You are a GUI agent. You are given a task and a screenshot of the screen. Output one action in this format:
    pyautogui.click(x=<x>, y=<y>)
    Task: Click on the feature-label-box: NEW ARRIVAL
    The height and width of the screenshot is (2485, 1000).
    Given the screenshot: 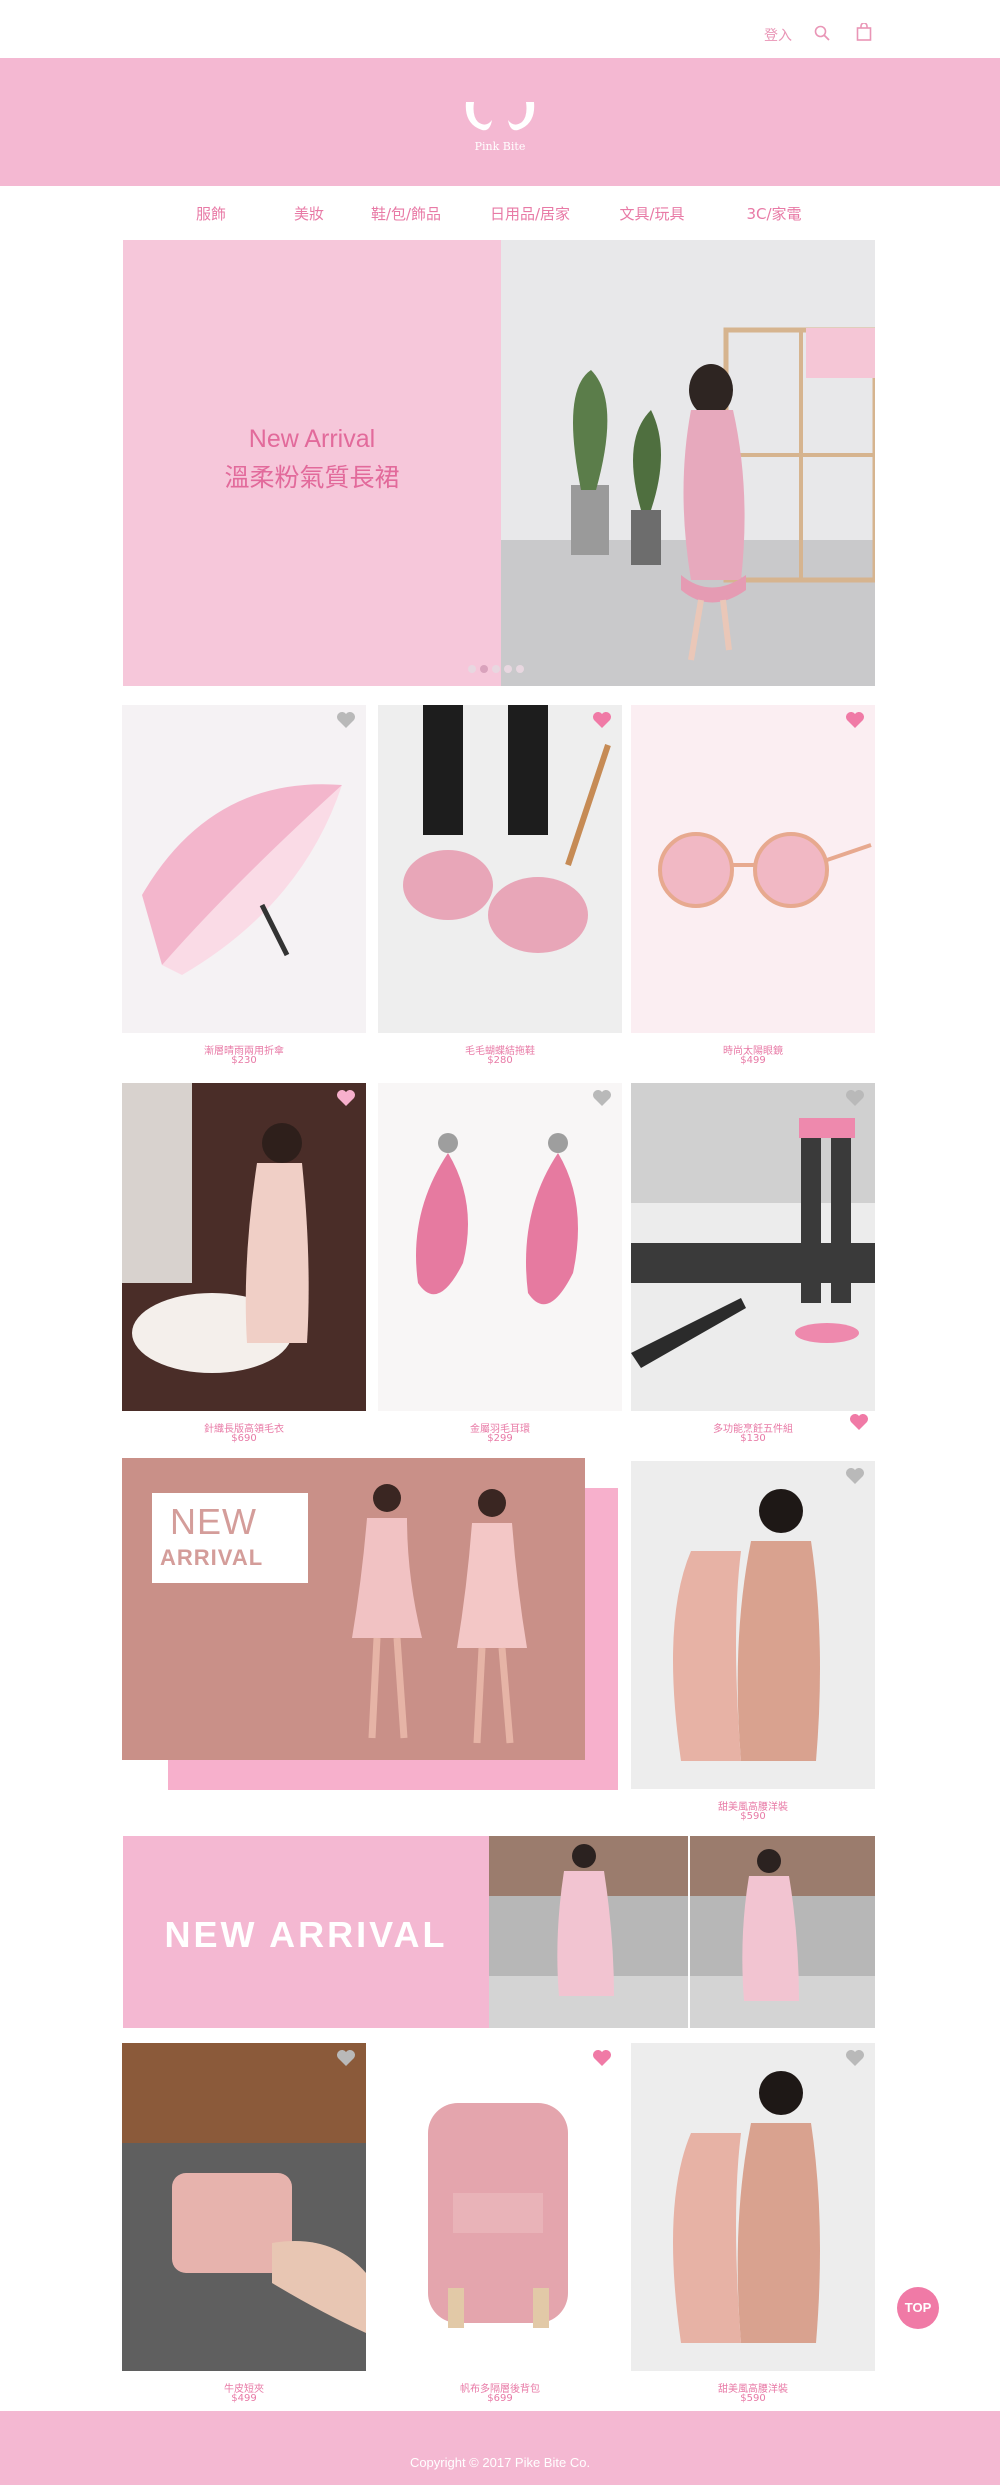 What is the action you would take?
    pyautogui.click(x=230, y=1538)
    